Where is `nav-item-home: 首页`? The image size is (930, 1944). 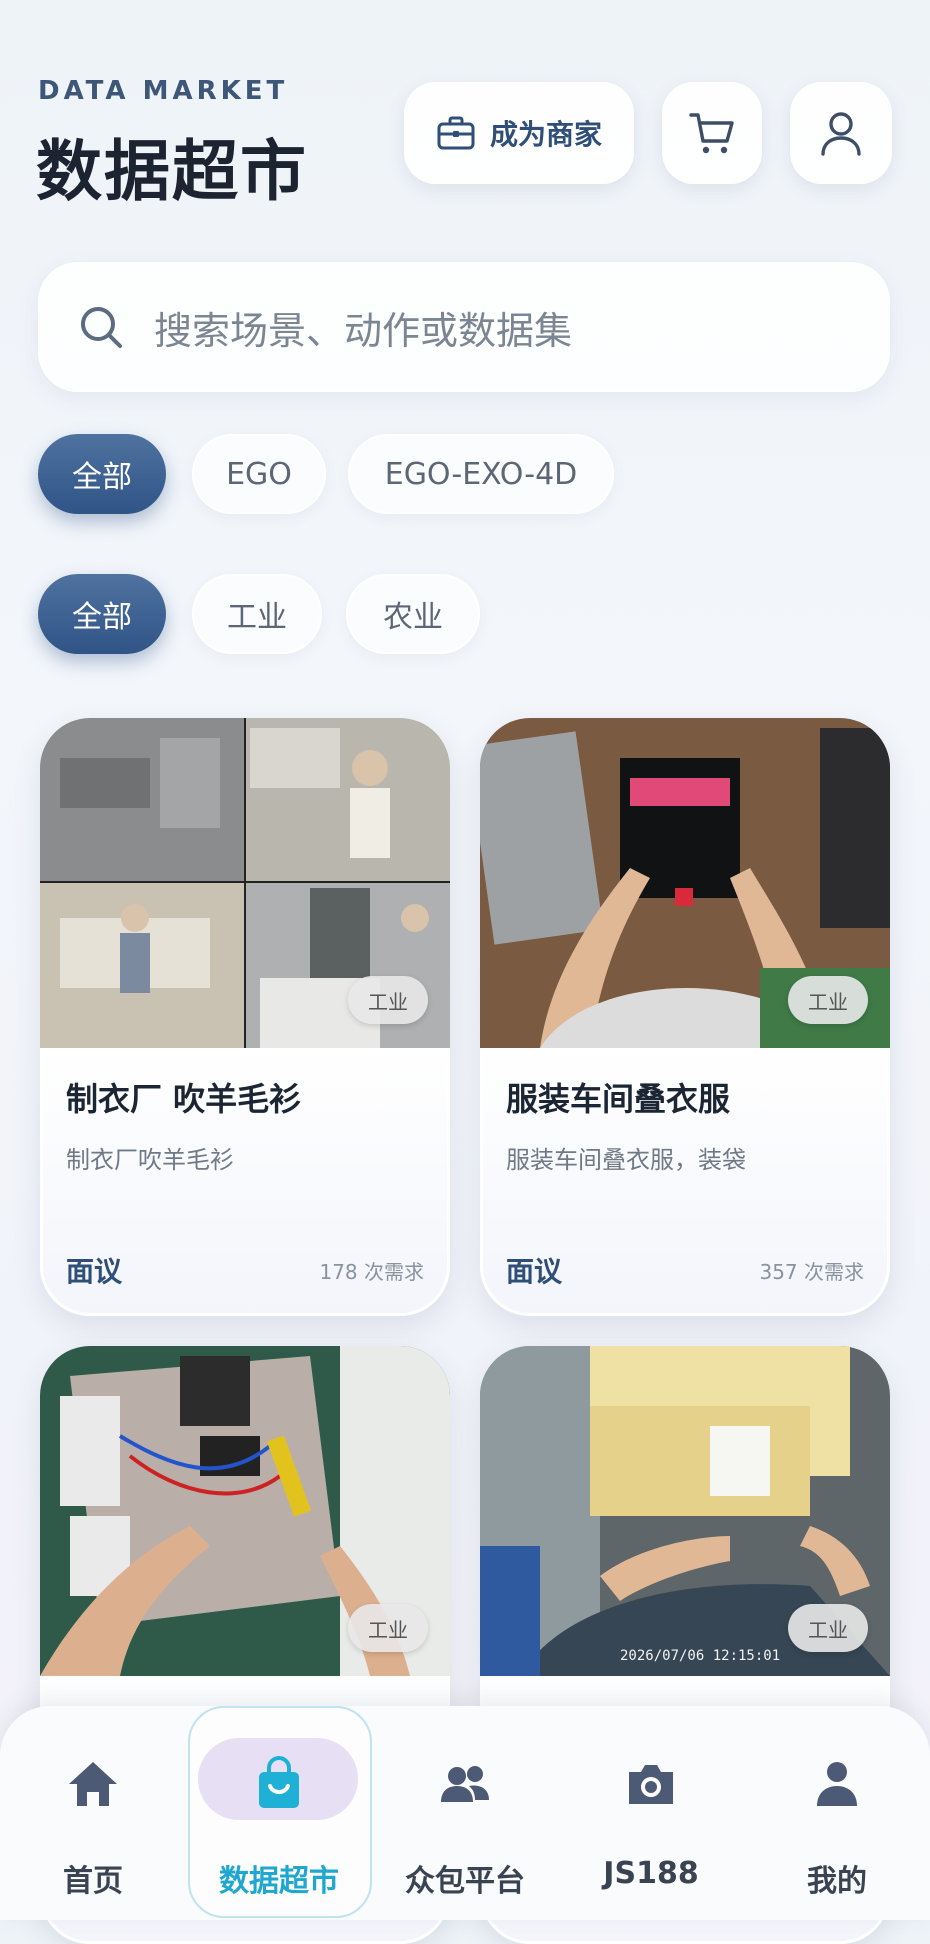 nav-item-home: 首页 is located at coordinates (93, 1813).